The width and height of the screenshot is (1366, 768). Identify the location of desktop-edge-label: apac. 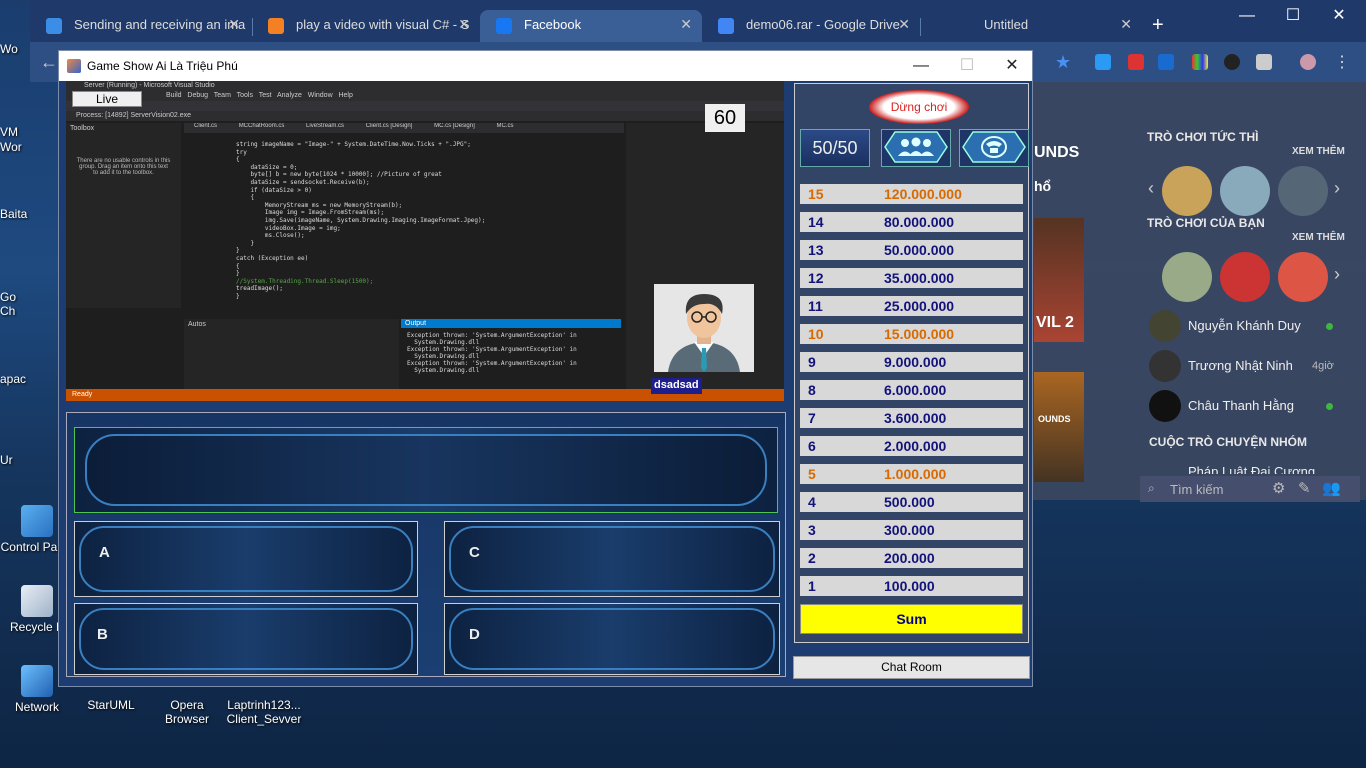
(15, 379).